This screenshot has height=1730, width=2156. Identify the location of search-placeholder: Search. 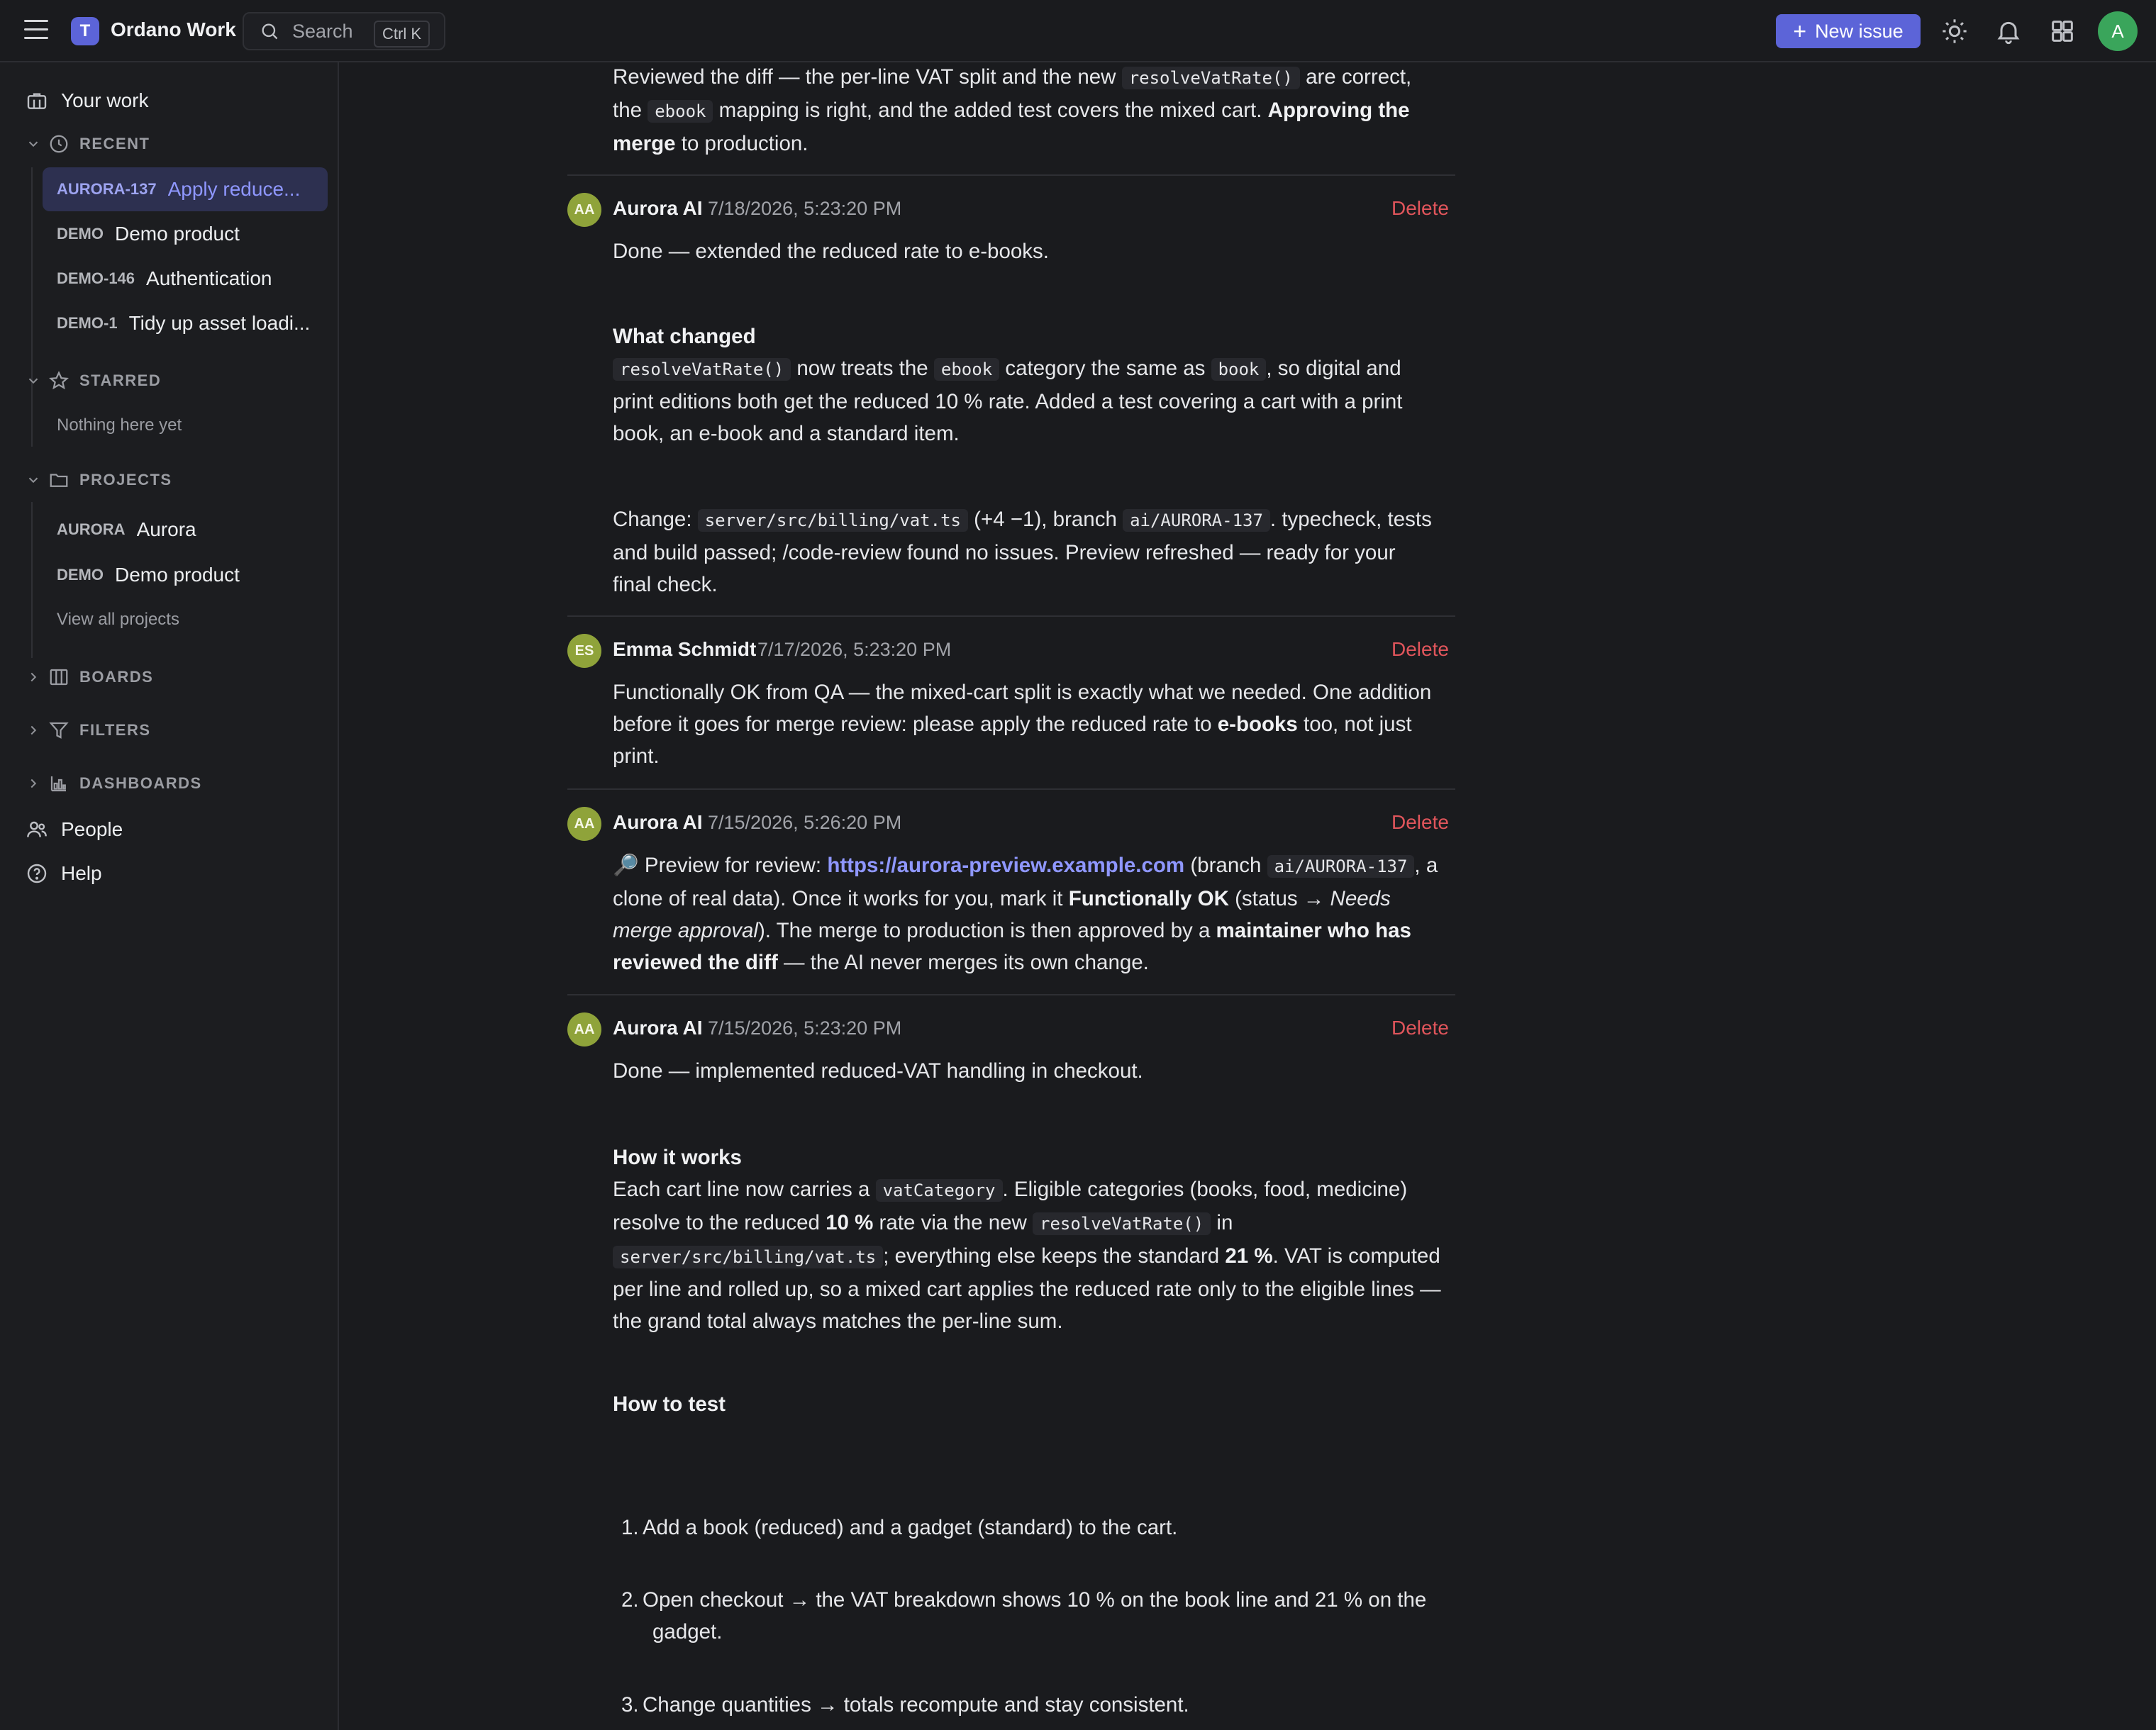
(322, 31).